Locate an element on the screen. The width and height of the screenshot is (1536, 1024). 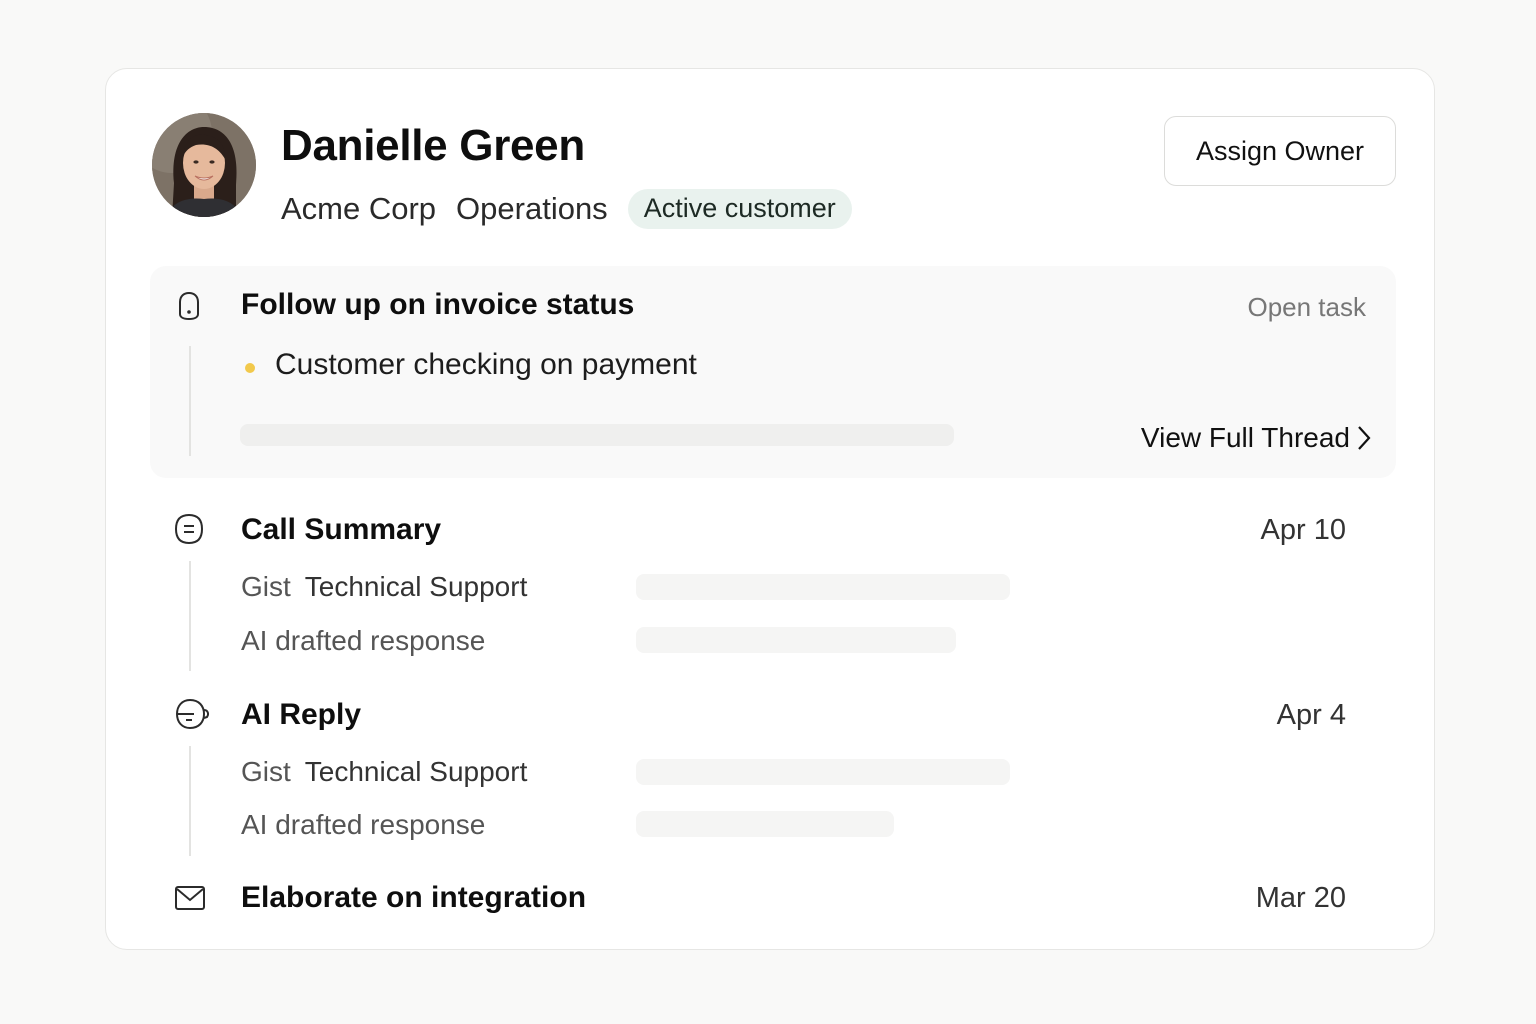
activity-date: Apr 4 is located at coordinates (1311, 715).